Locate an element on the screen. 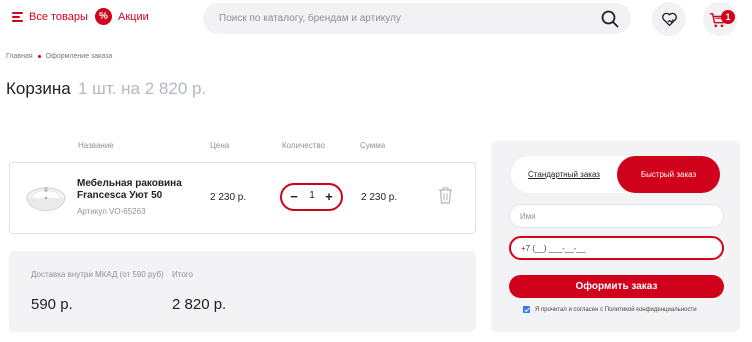 This screenshot has height=342, width=752. all-goods-label: Все товары is located at coordinates (58, 17).